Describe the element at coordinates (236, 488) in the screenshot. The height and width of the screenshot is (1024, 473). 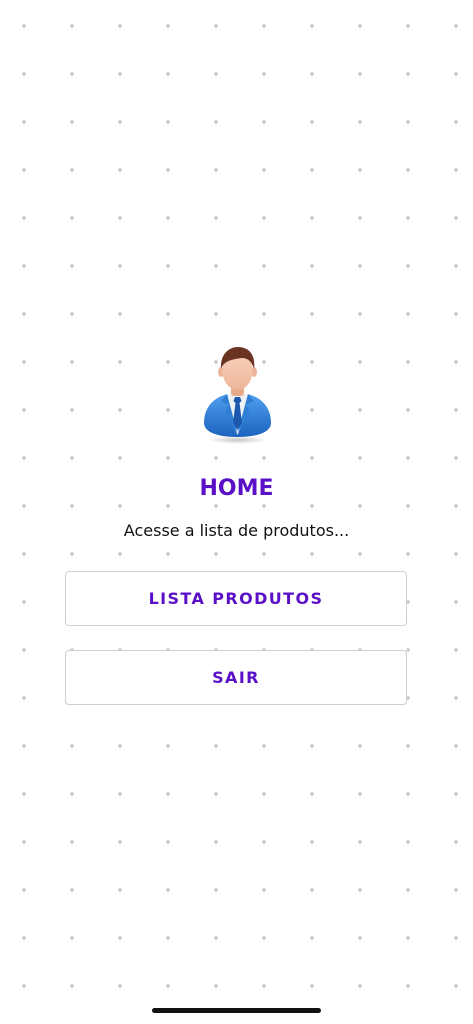
I see `page-title: HOME` at that location.